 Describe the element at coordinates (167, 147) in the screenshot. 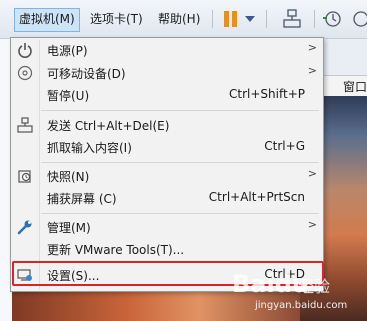

I see `menu-item-grab-input: 抓取输入内容(I) Ctrl+G` at that location.